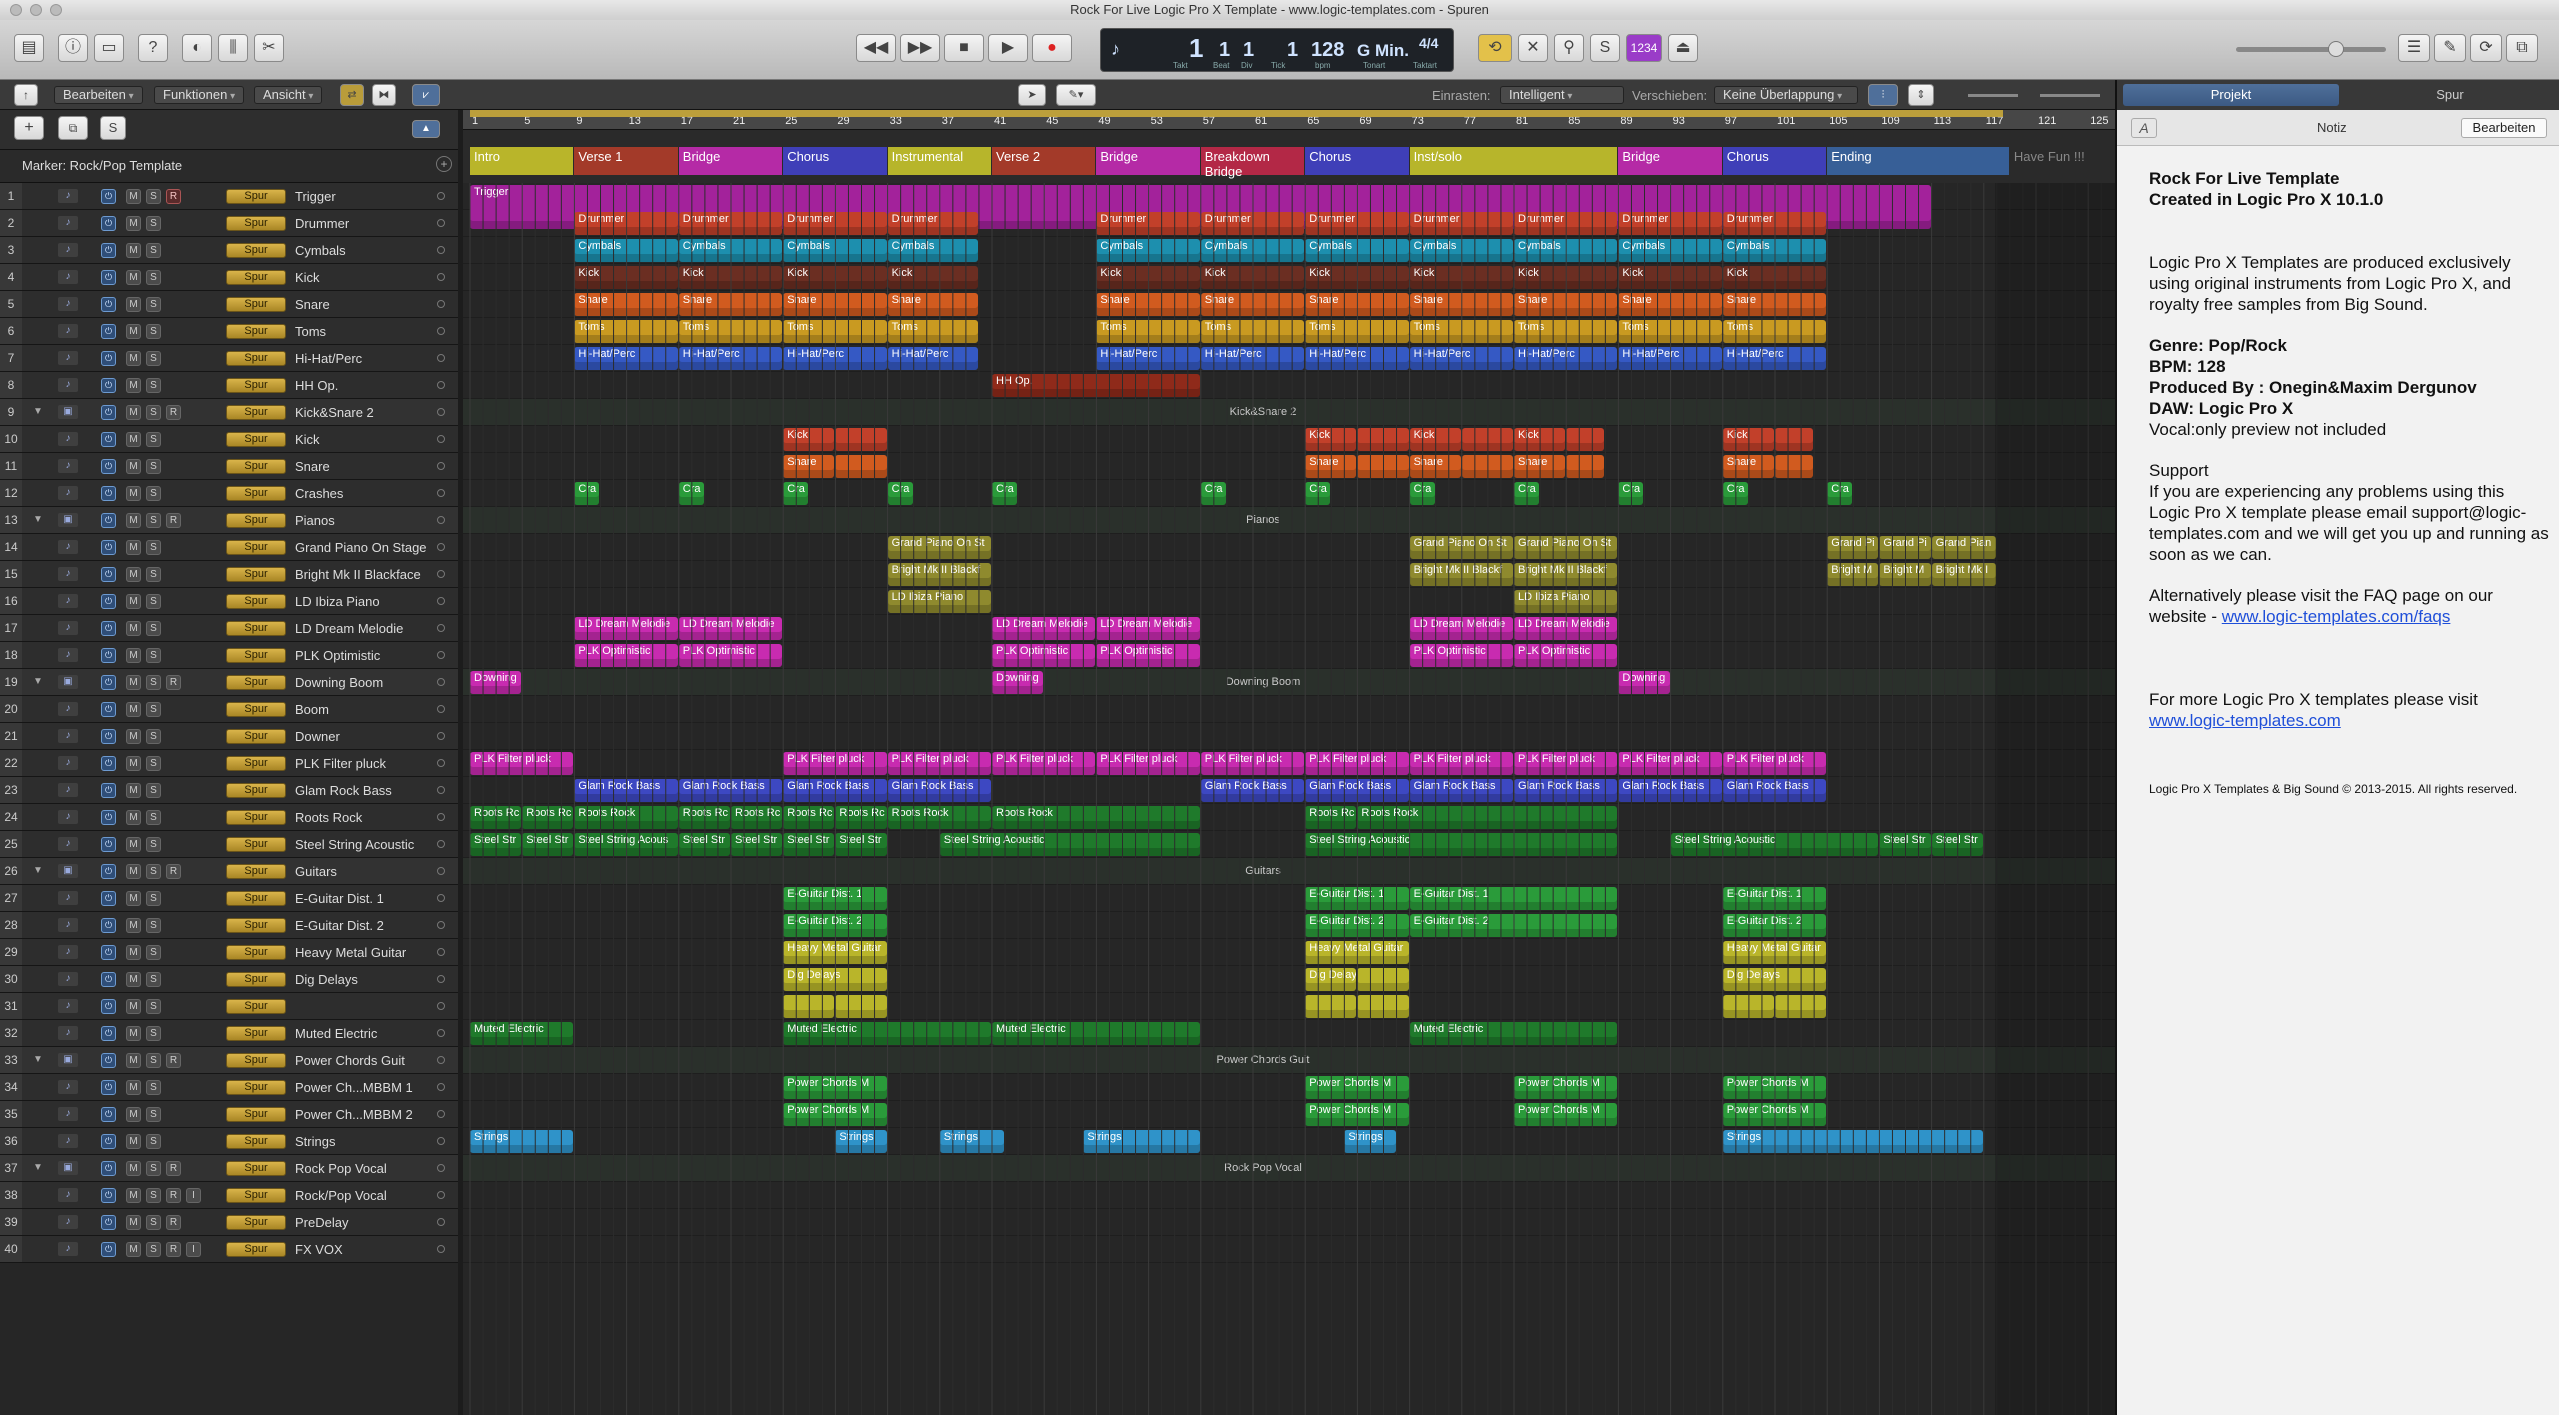  I want to click on region: Muted Electric, so click(1096, 1033).